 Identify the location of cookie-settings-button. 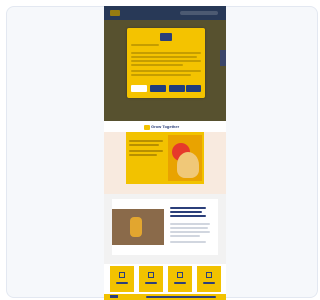
(139, 88).